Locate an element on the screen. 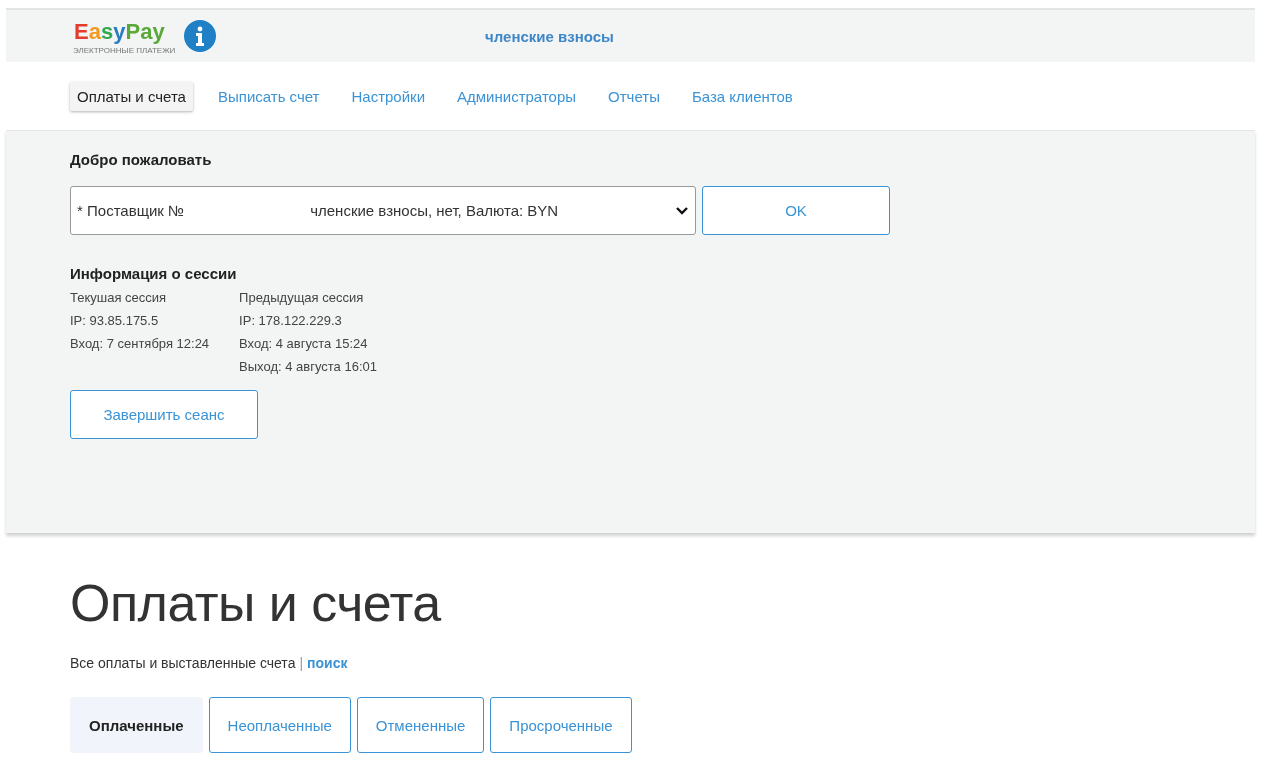 The width and height of the screenshot is (1262, 758). info-icon is located at coordinates (200, 36).